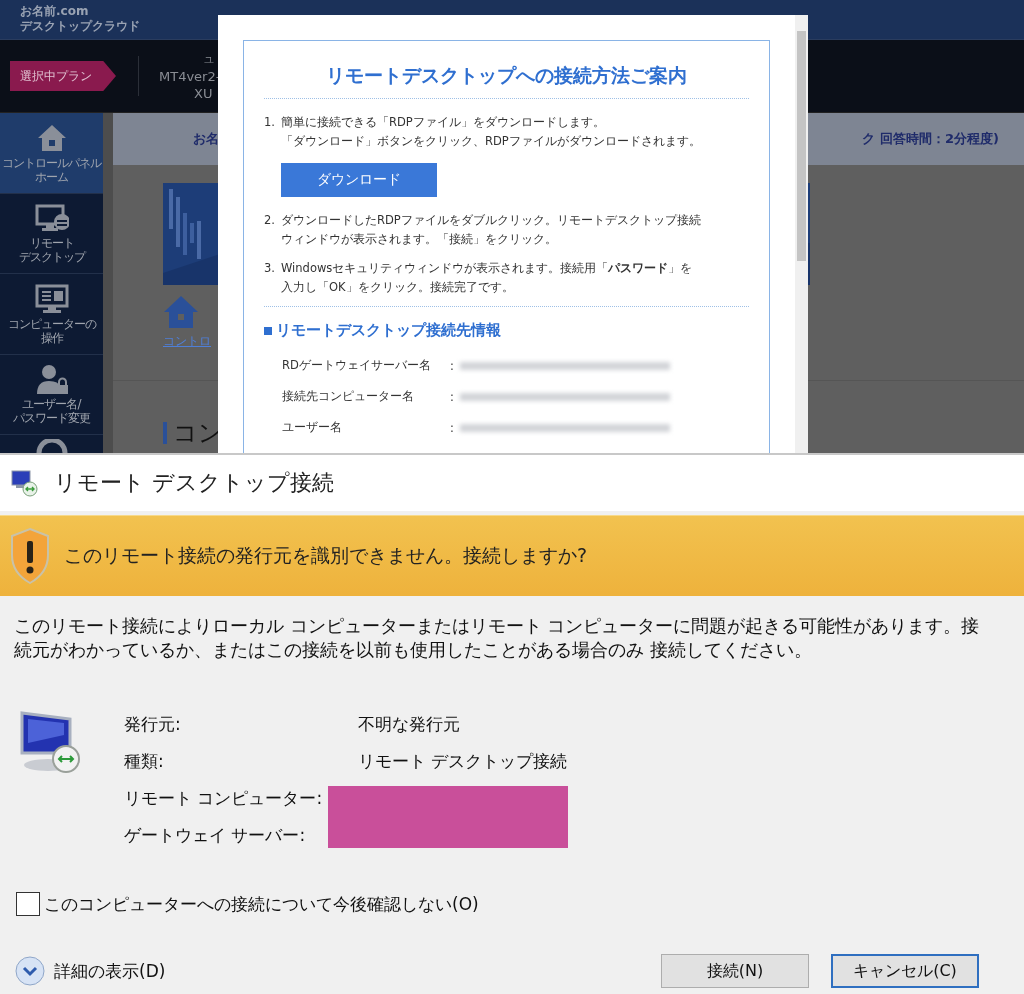 The image size is (1024, 994). What do you see at coordinates (359, 180) in the screenshot?
I see `download-button: ダウンロード` at bounding box center [359, 180].